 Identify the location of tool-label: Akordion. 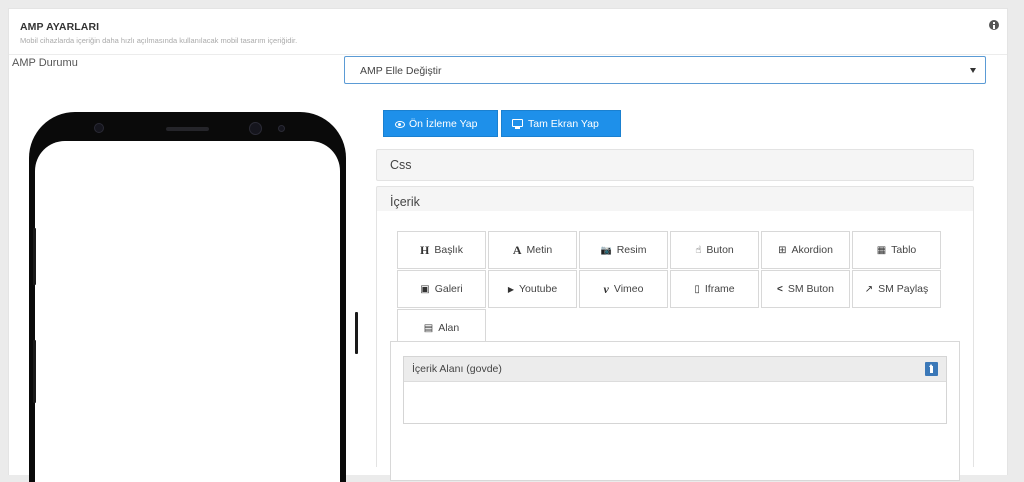
(812, 250).